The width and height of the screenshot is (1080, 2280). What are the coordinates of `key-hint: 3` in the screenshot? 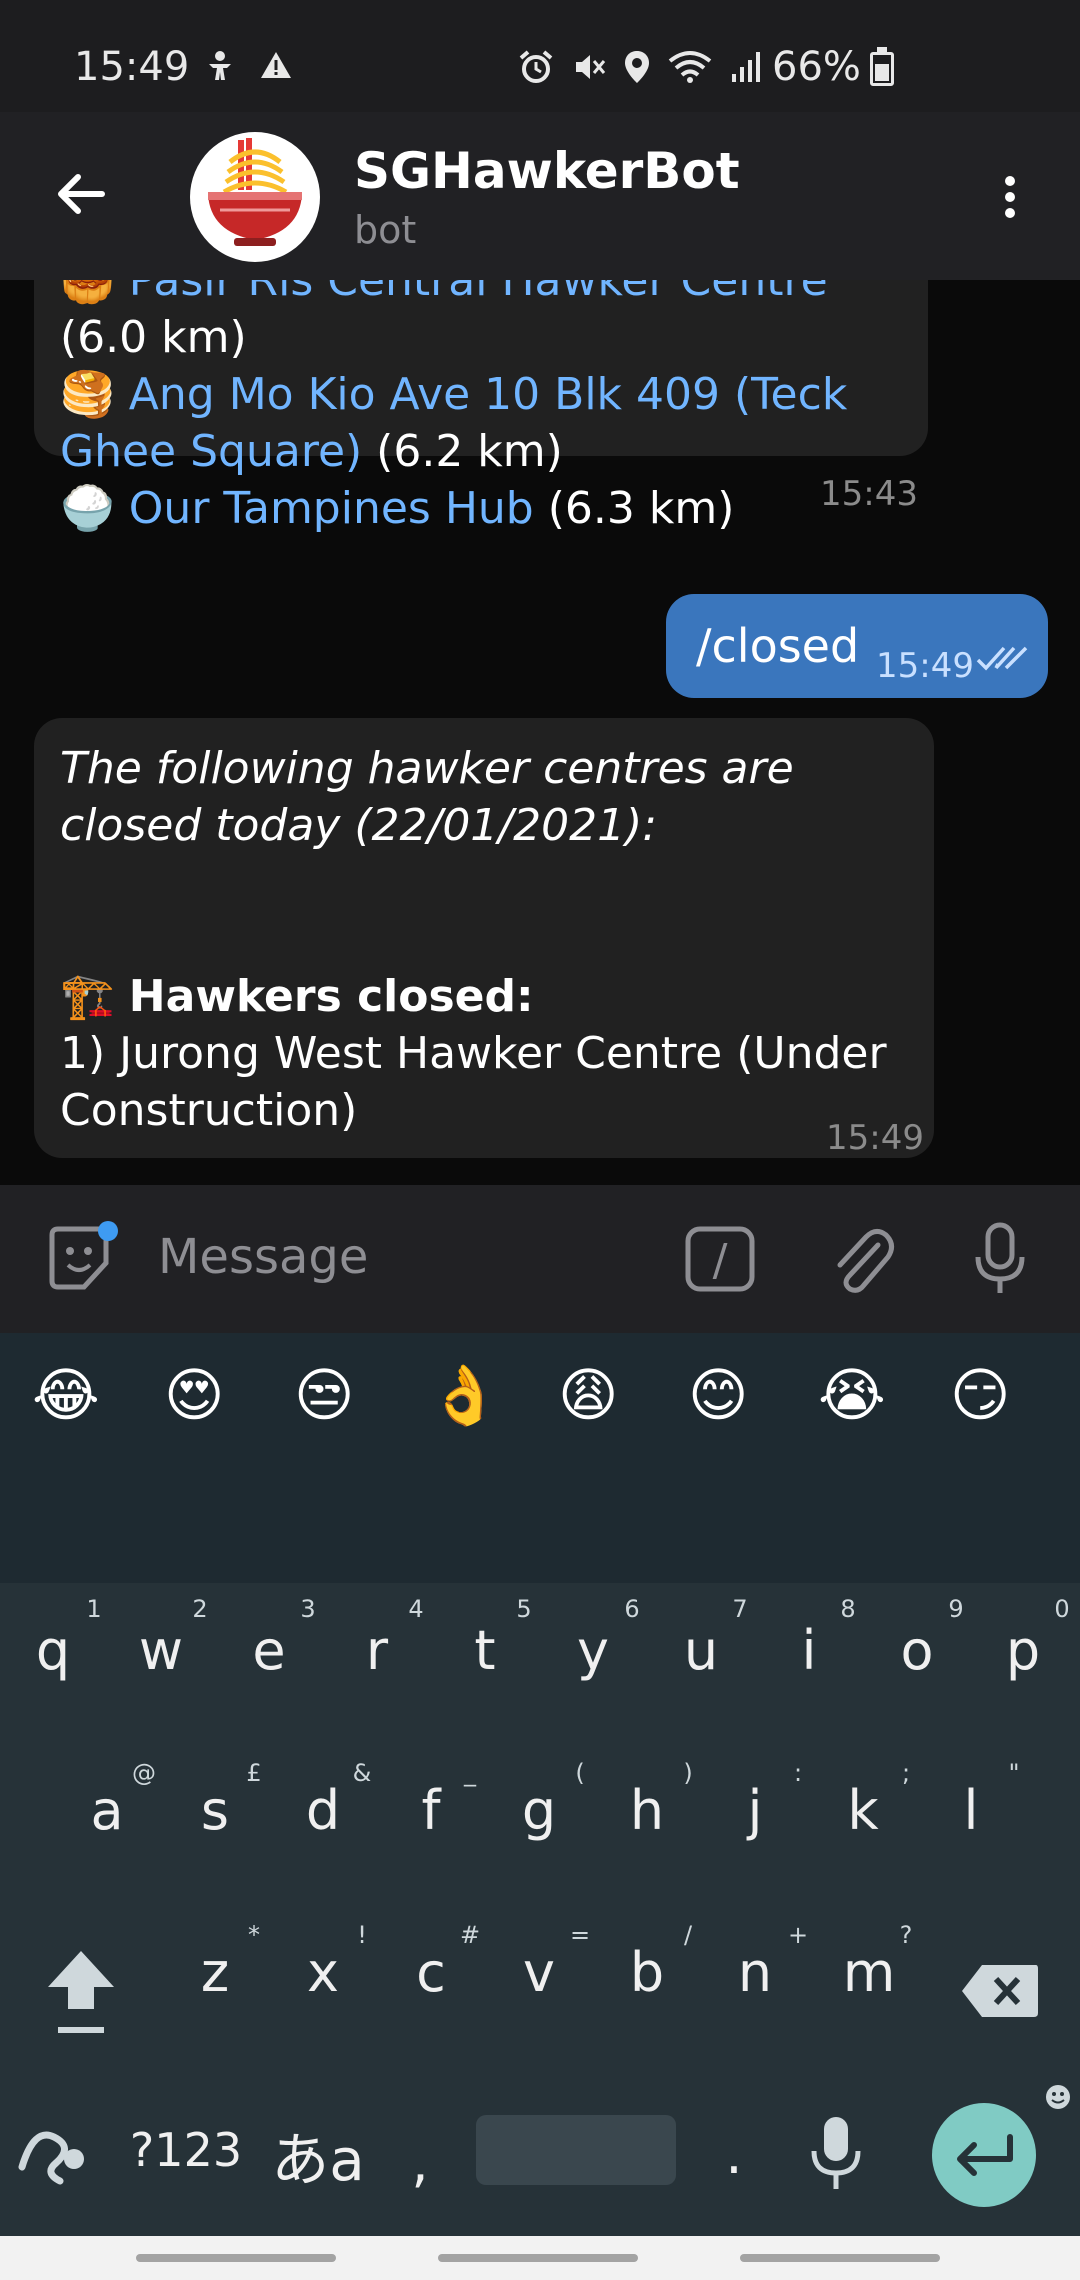 It's located at (308, 1609).